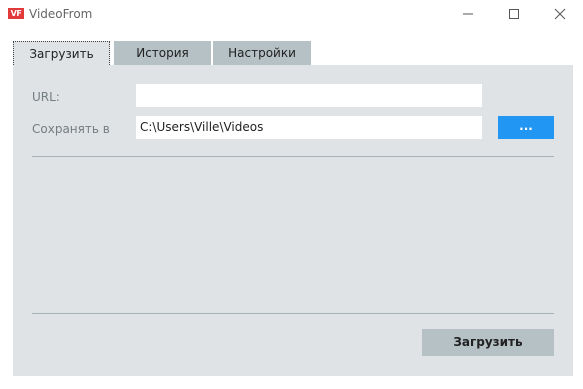 The image size is (583, 389). Describe the element at coordinates (46, 97) in the screenshot. I see `url-label: URL:` at that location.